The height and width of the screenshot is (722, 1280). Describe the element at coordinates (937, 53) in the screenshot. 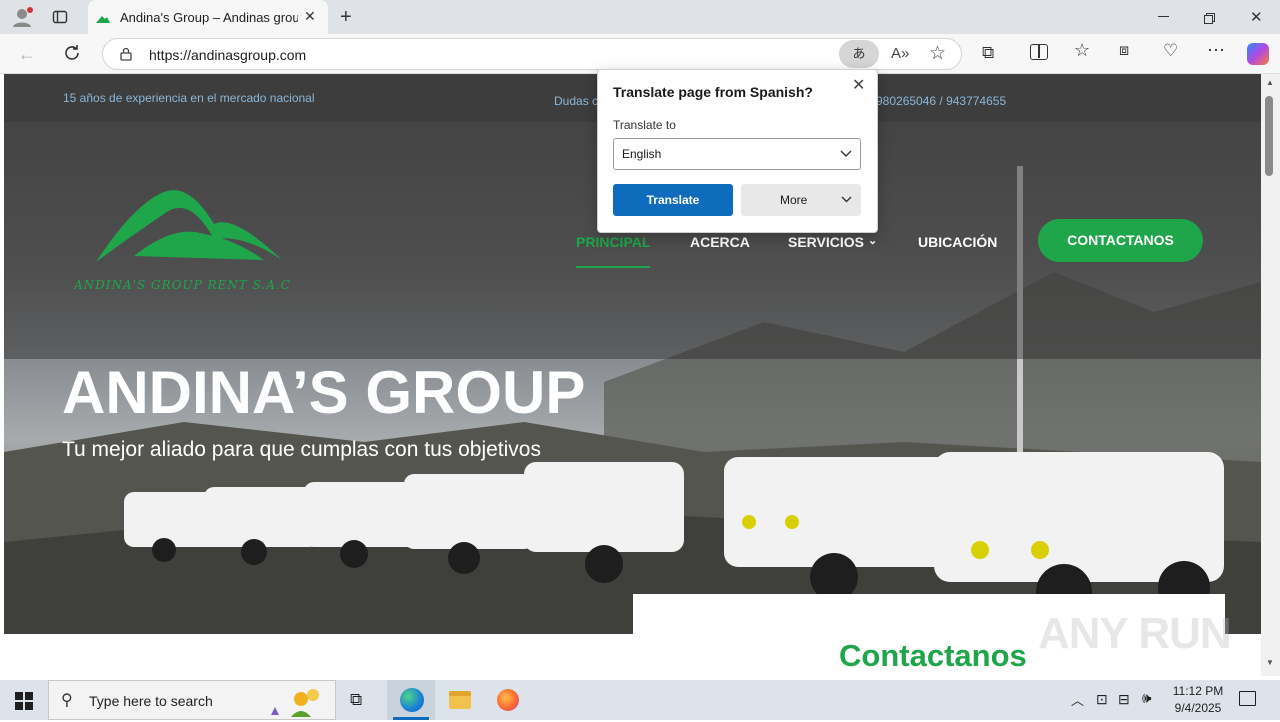

I see `favorite-star-icon: ☆` at that location.